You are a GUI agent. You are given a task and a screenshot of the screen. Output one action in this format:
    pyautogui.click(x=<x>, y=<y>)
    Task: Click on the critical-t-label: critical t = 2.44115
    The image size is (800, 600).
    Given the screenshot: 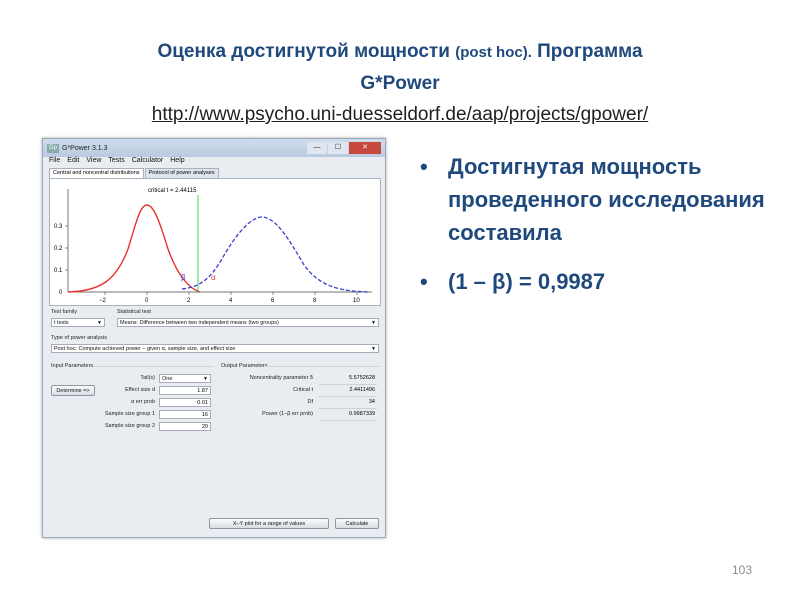 What is the action you would take?
    pyautogui.click(x=172, y=191)
    